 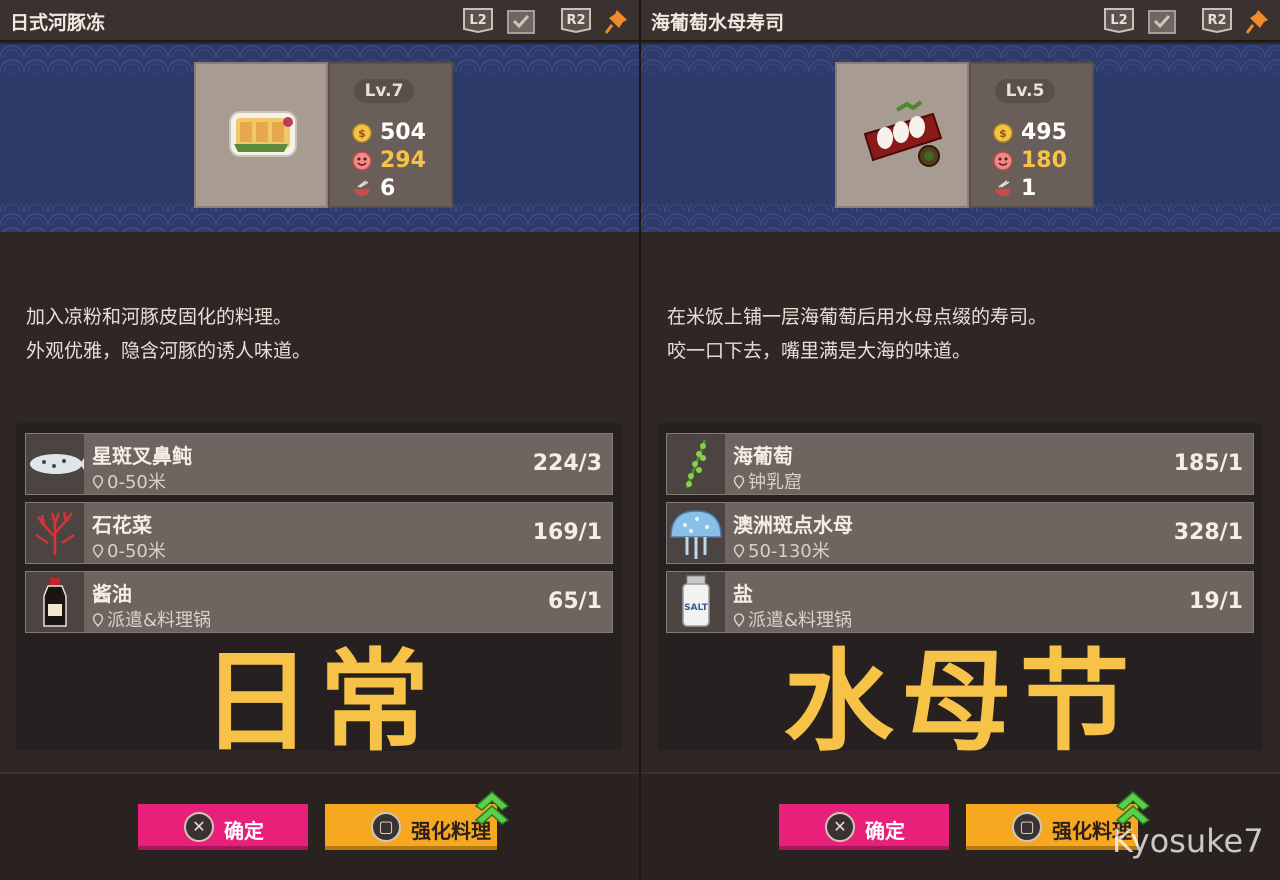 I want to click on taste-stat: 180, so click(x=1043, y=161).